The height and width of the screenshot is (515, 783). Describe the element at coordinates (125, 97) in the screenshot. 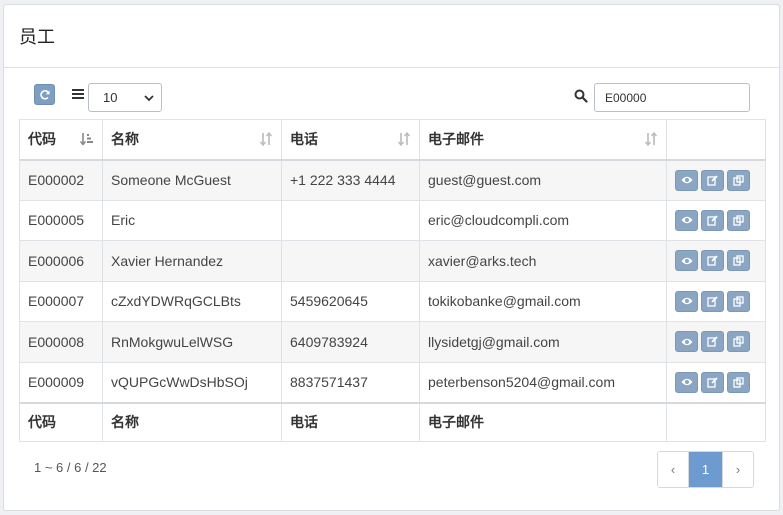

I see `page-size-select: 10` at that location.